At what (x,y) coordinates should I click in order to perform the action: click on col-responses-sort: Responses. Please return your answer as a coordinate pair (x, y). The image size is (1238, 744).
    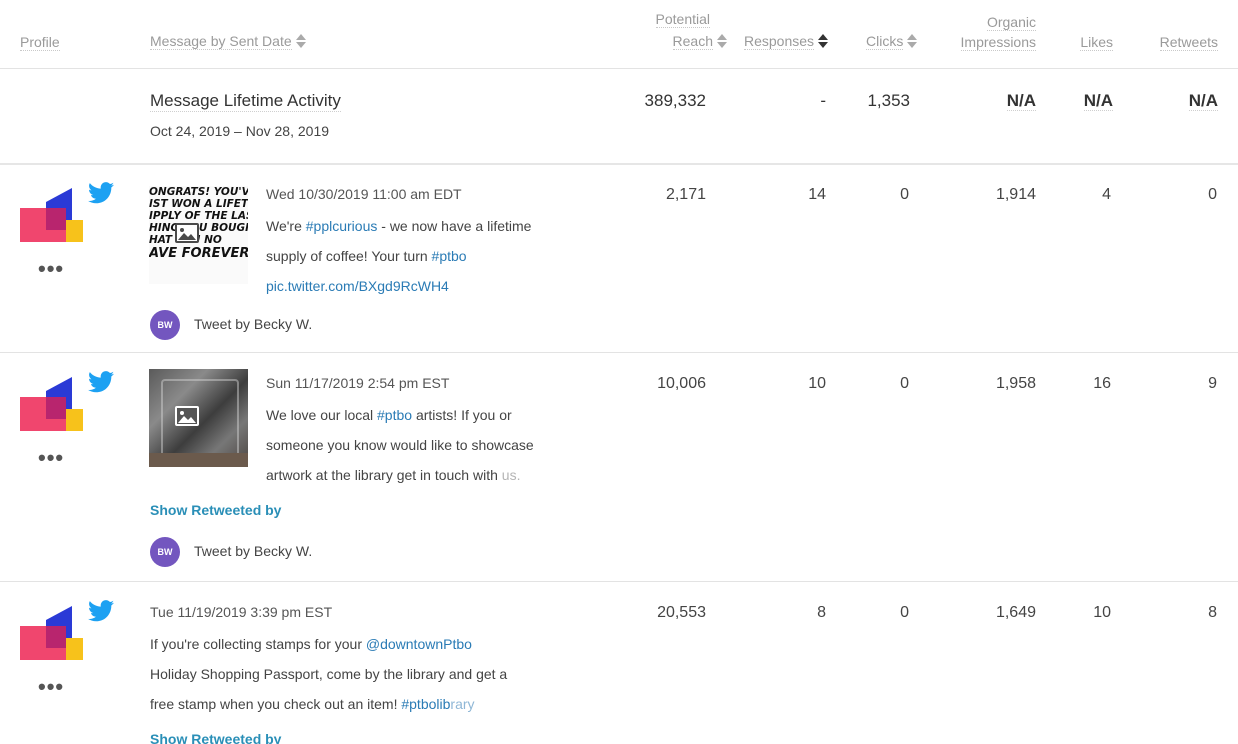
    Looking at the image, I should click on (786, 41).